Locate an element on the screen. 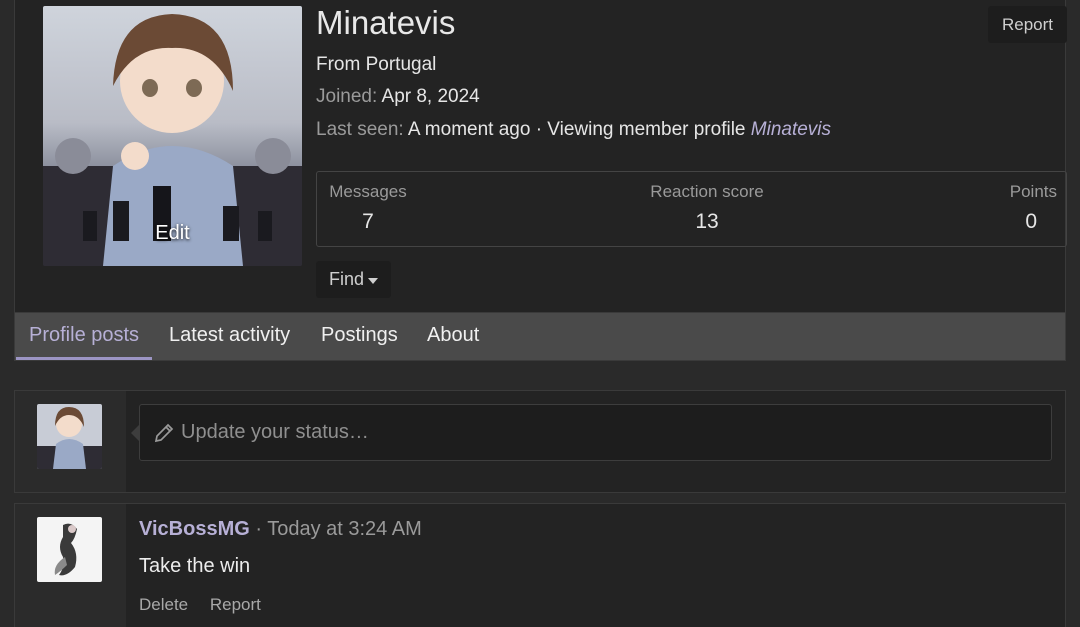 The height and width of the screenshot is (627, 1080). stat-messages-value: 7 is located at coordinates (368, 221).